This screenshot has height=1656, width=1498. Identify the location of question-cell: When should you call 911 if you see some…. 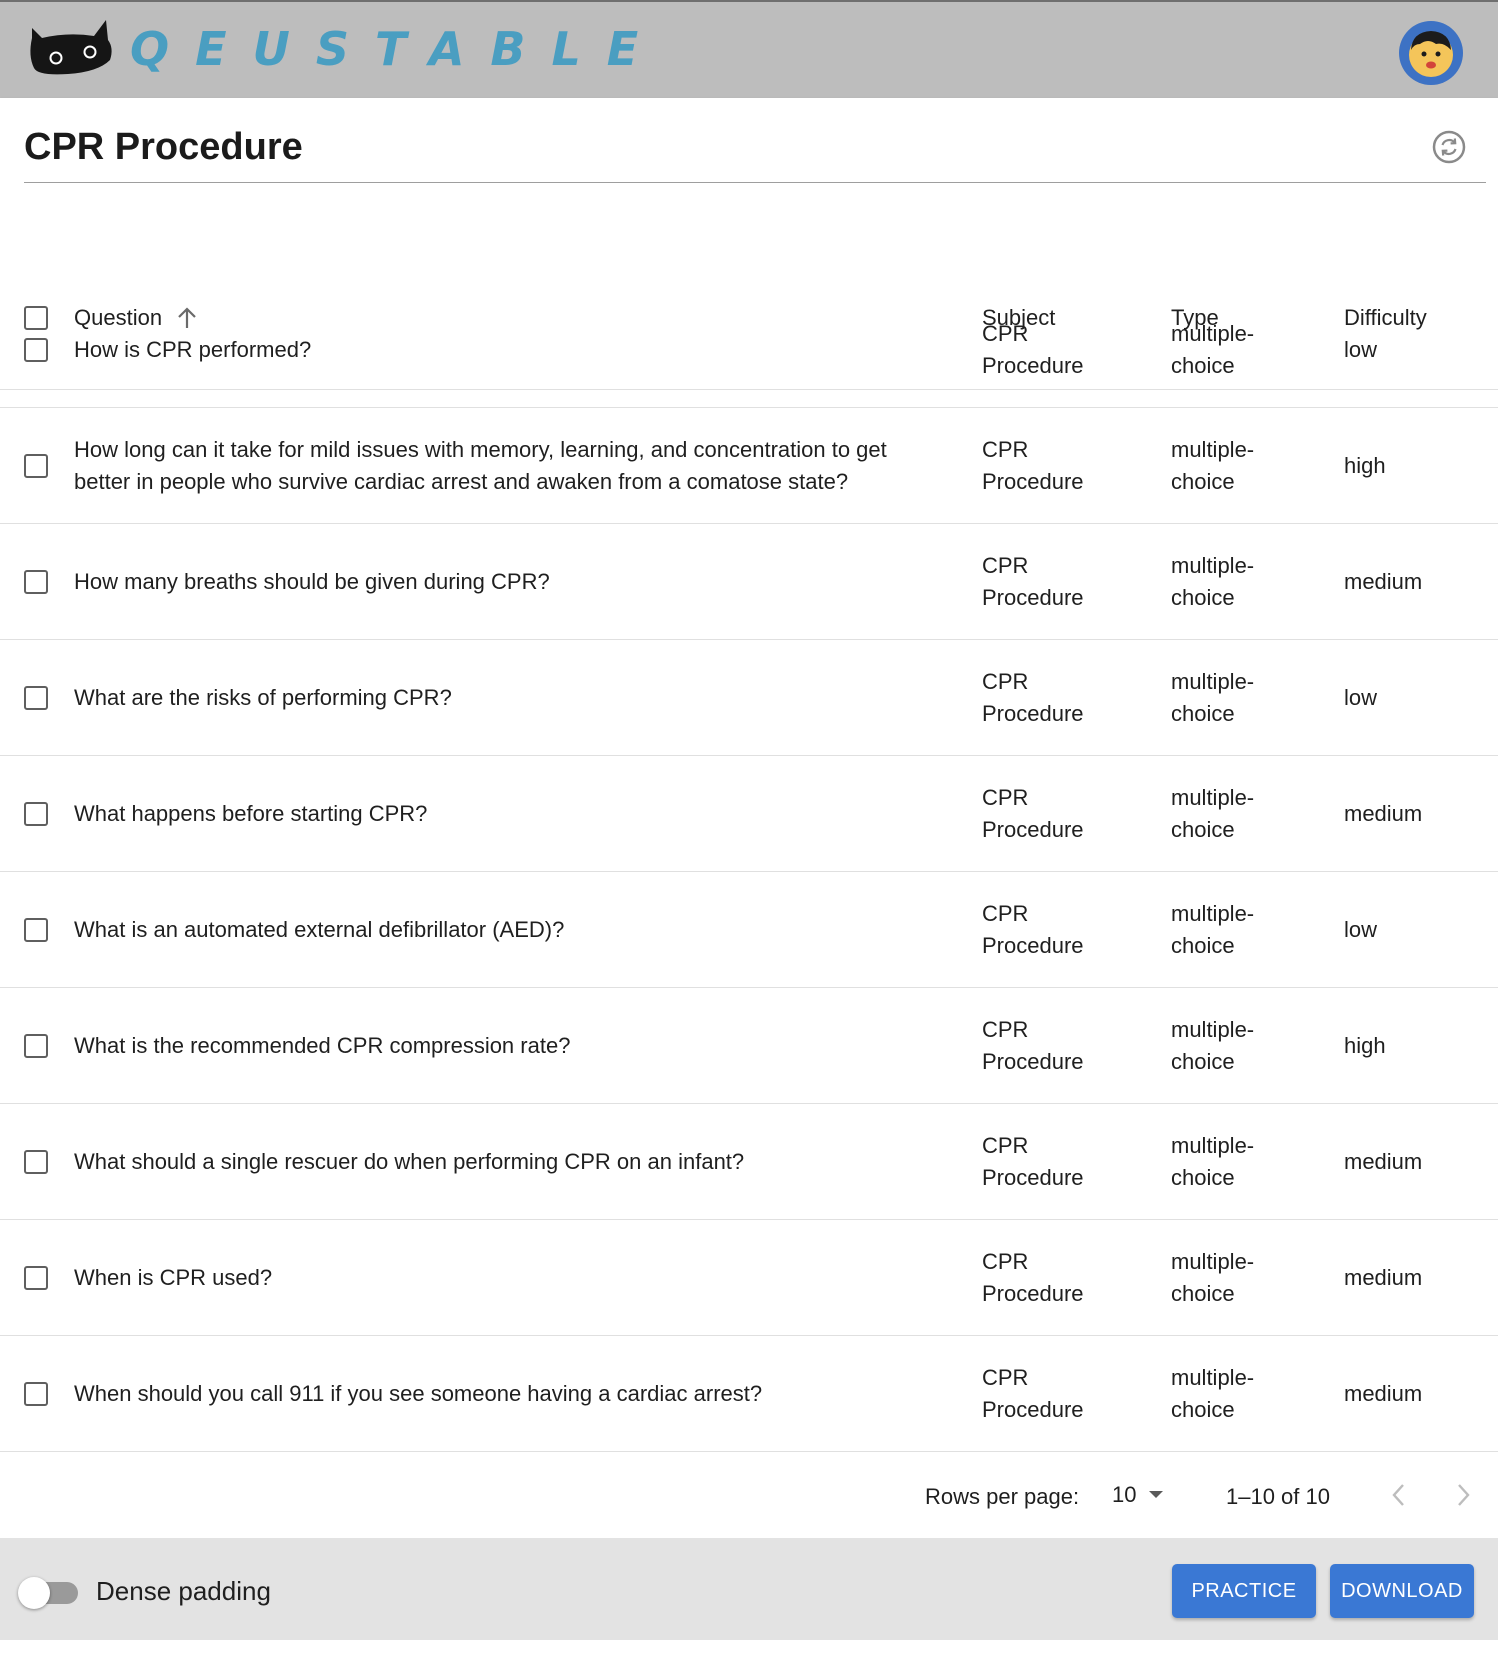
(418, 1394).